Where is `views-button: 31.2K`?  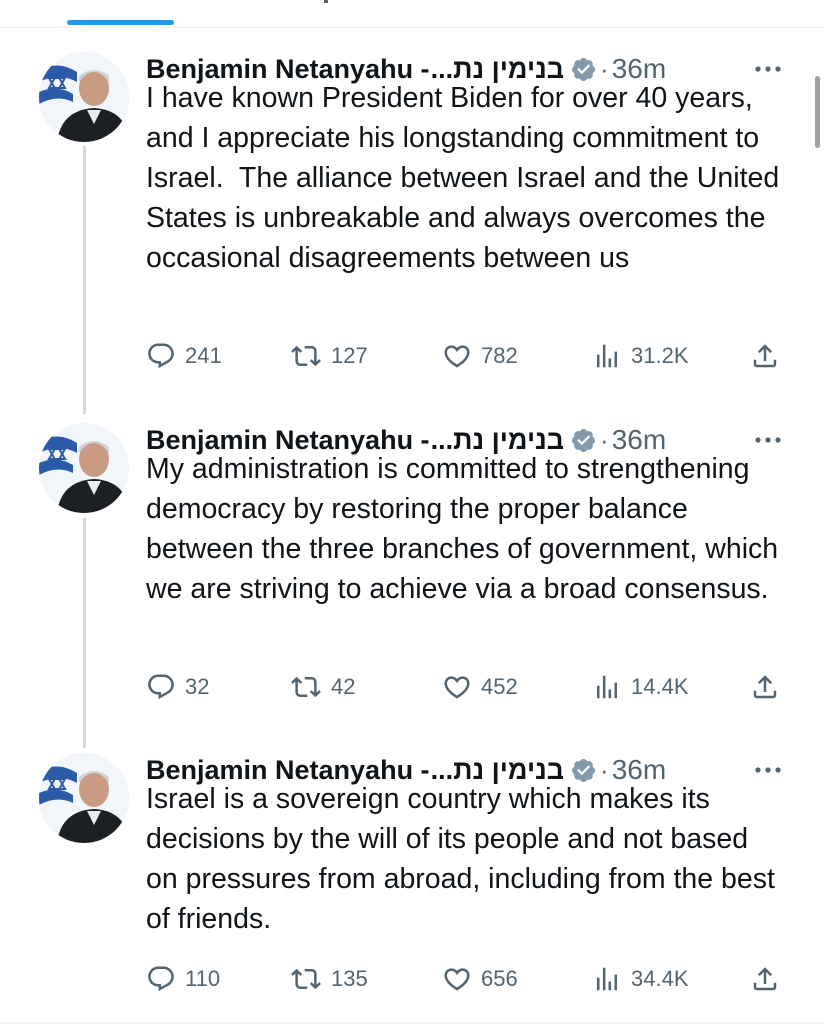
views-button: 31.2K is located at coordinates (640, 356).